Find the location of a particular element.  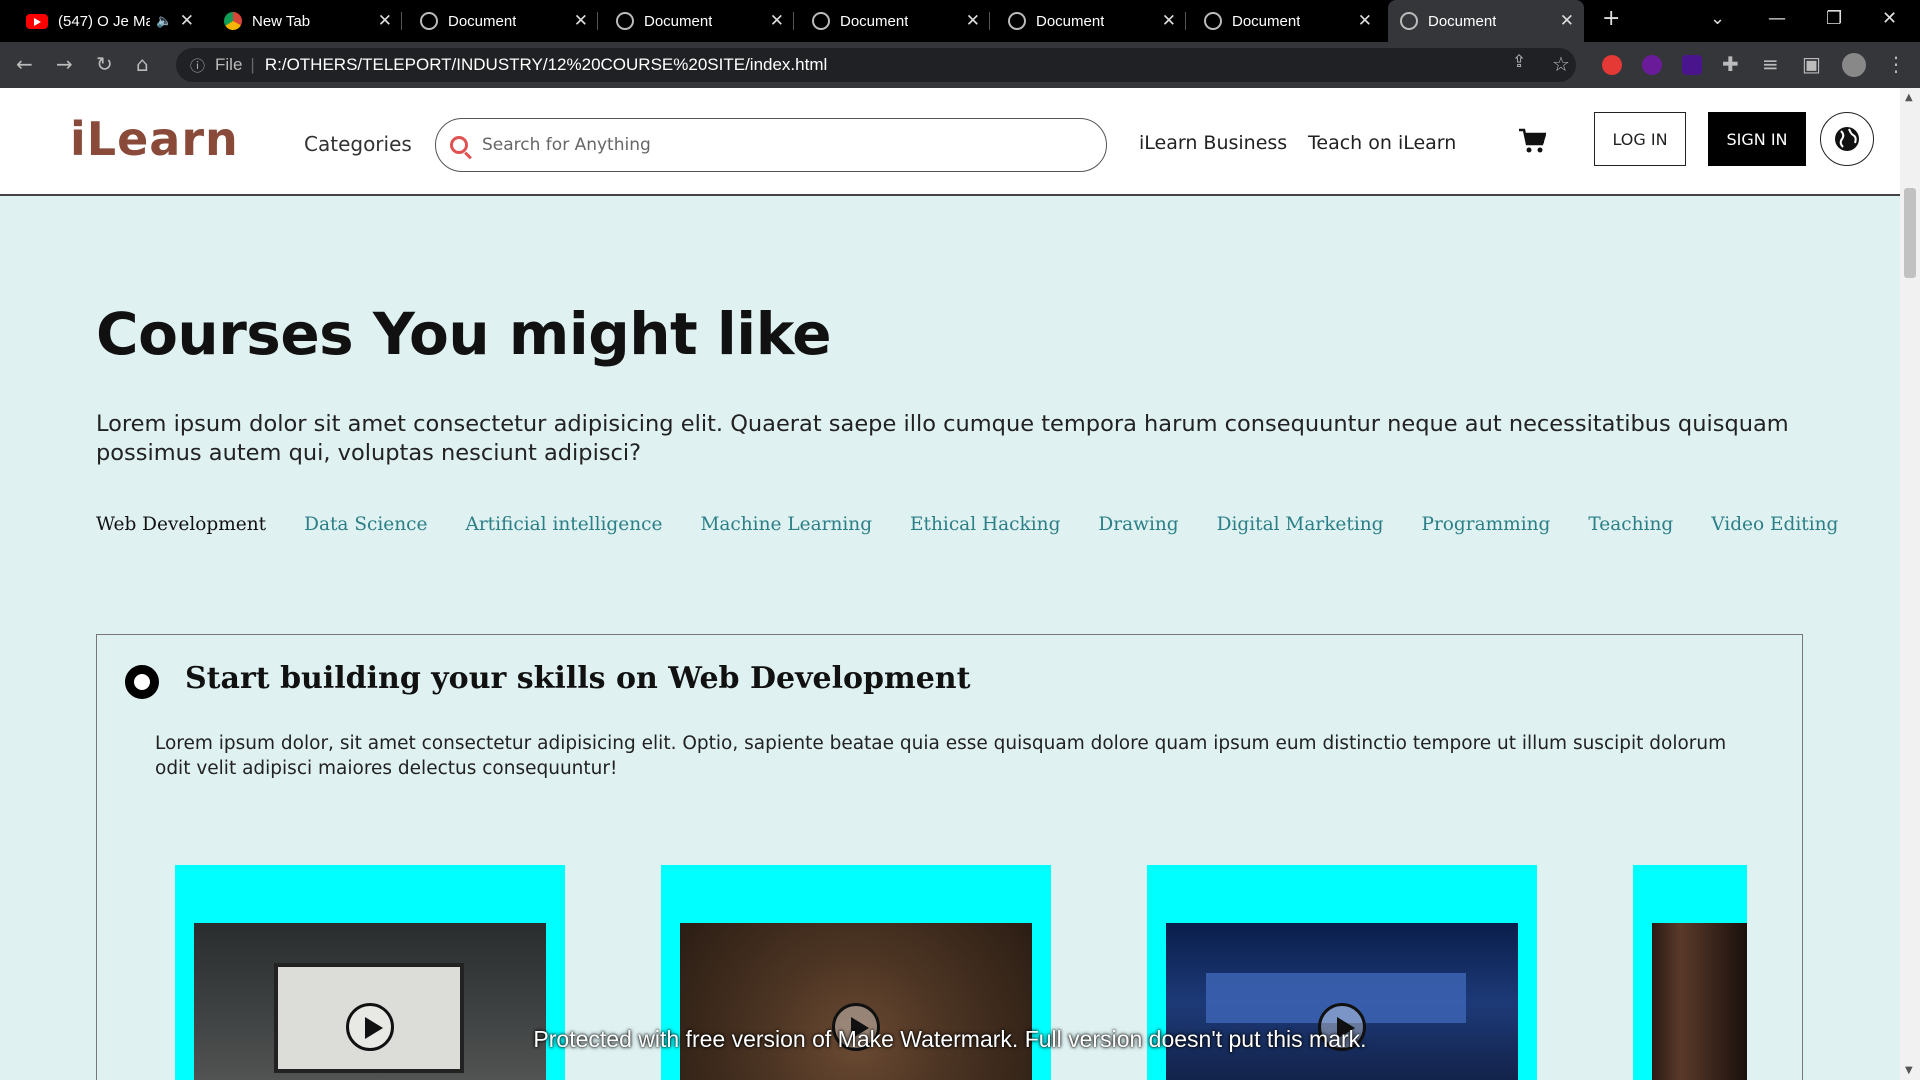

reload-icon: ↻ is located at coordinates (104, 64).